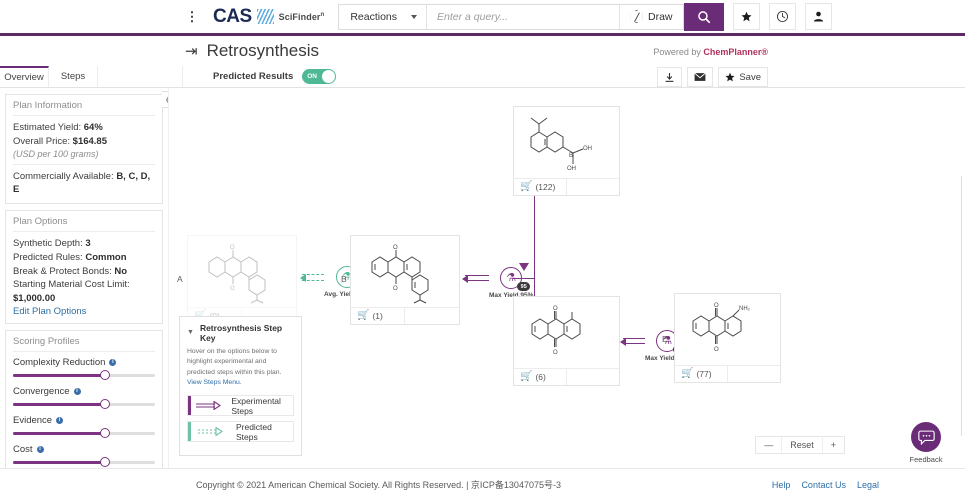 The width and height of the screenshot is (965, 500). What do you see at coordinates (191, 51) in the screenshot?
I see `retrosynthesis-arrow-icon: ⇥` at bounding box center [191, 51].